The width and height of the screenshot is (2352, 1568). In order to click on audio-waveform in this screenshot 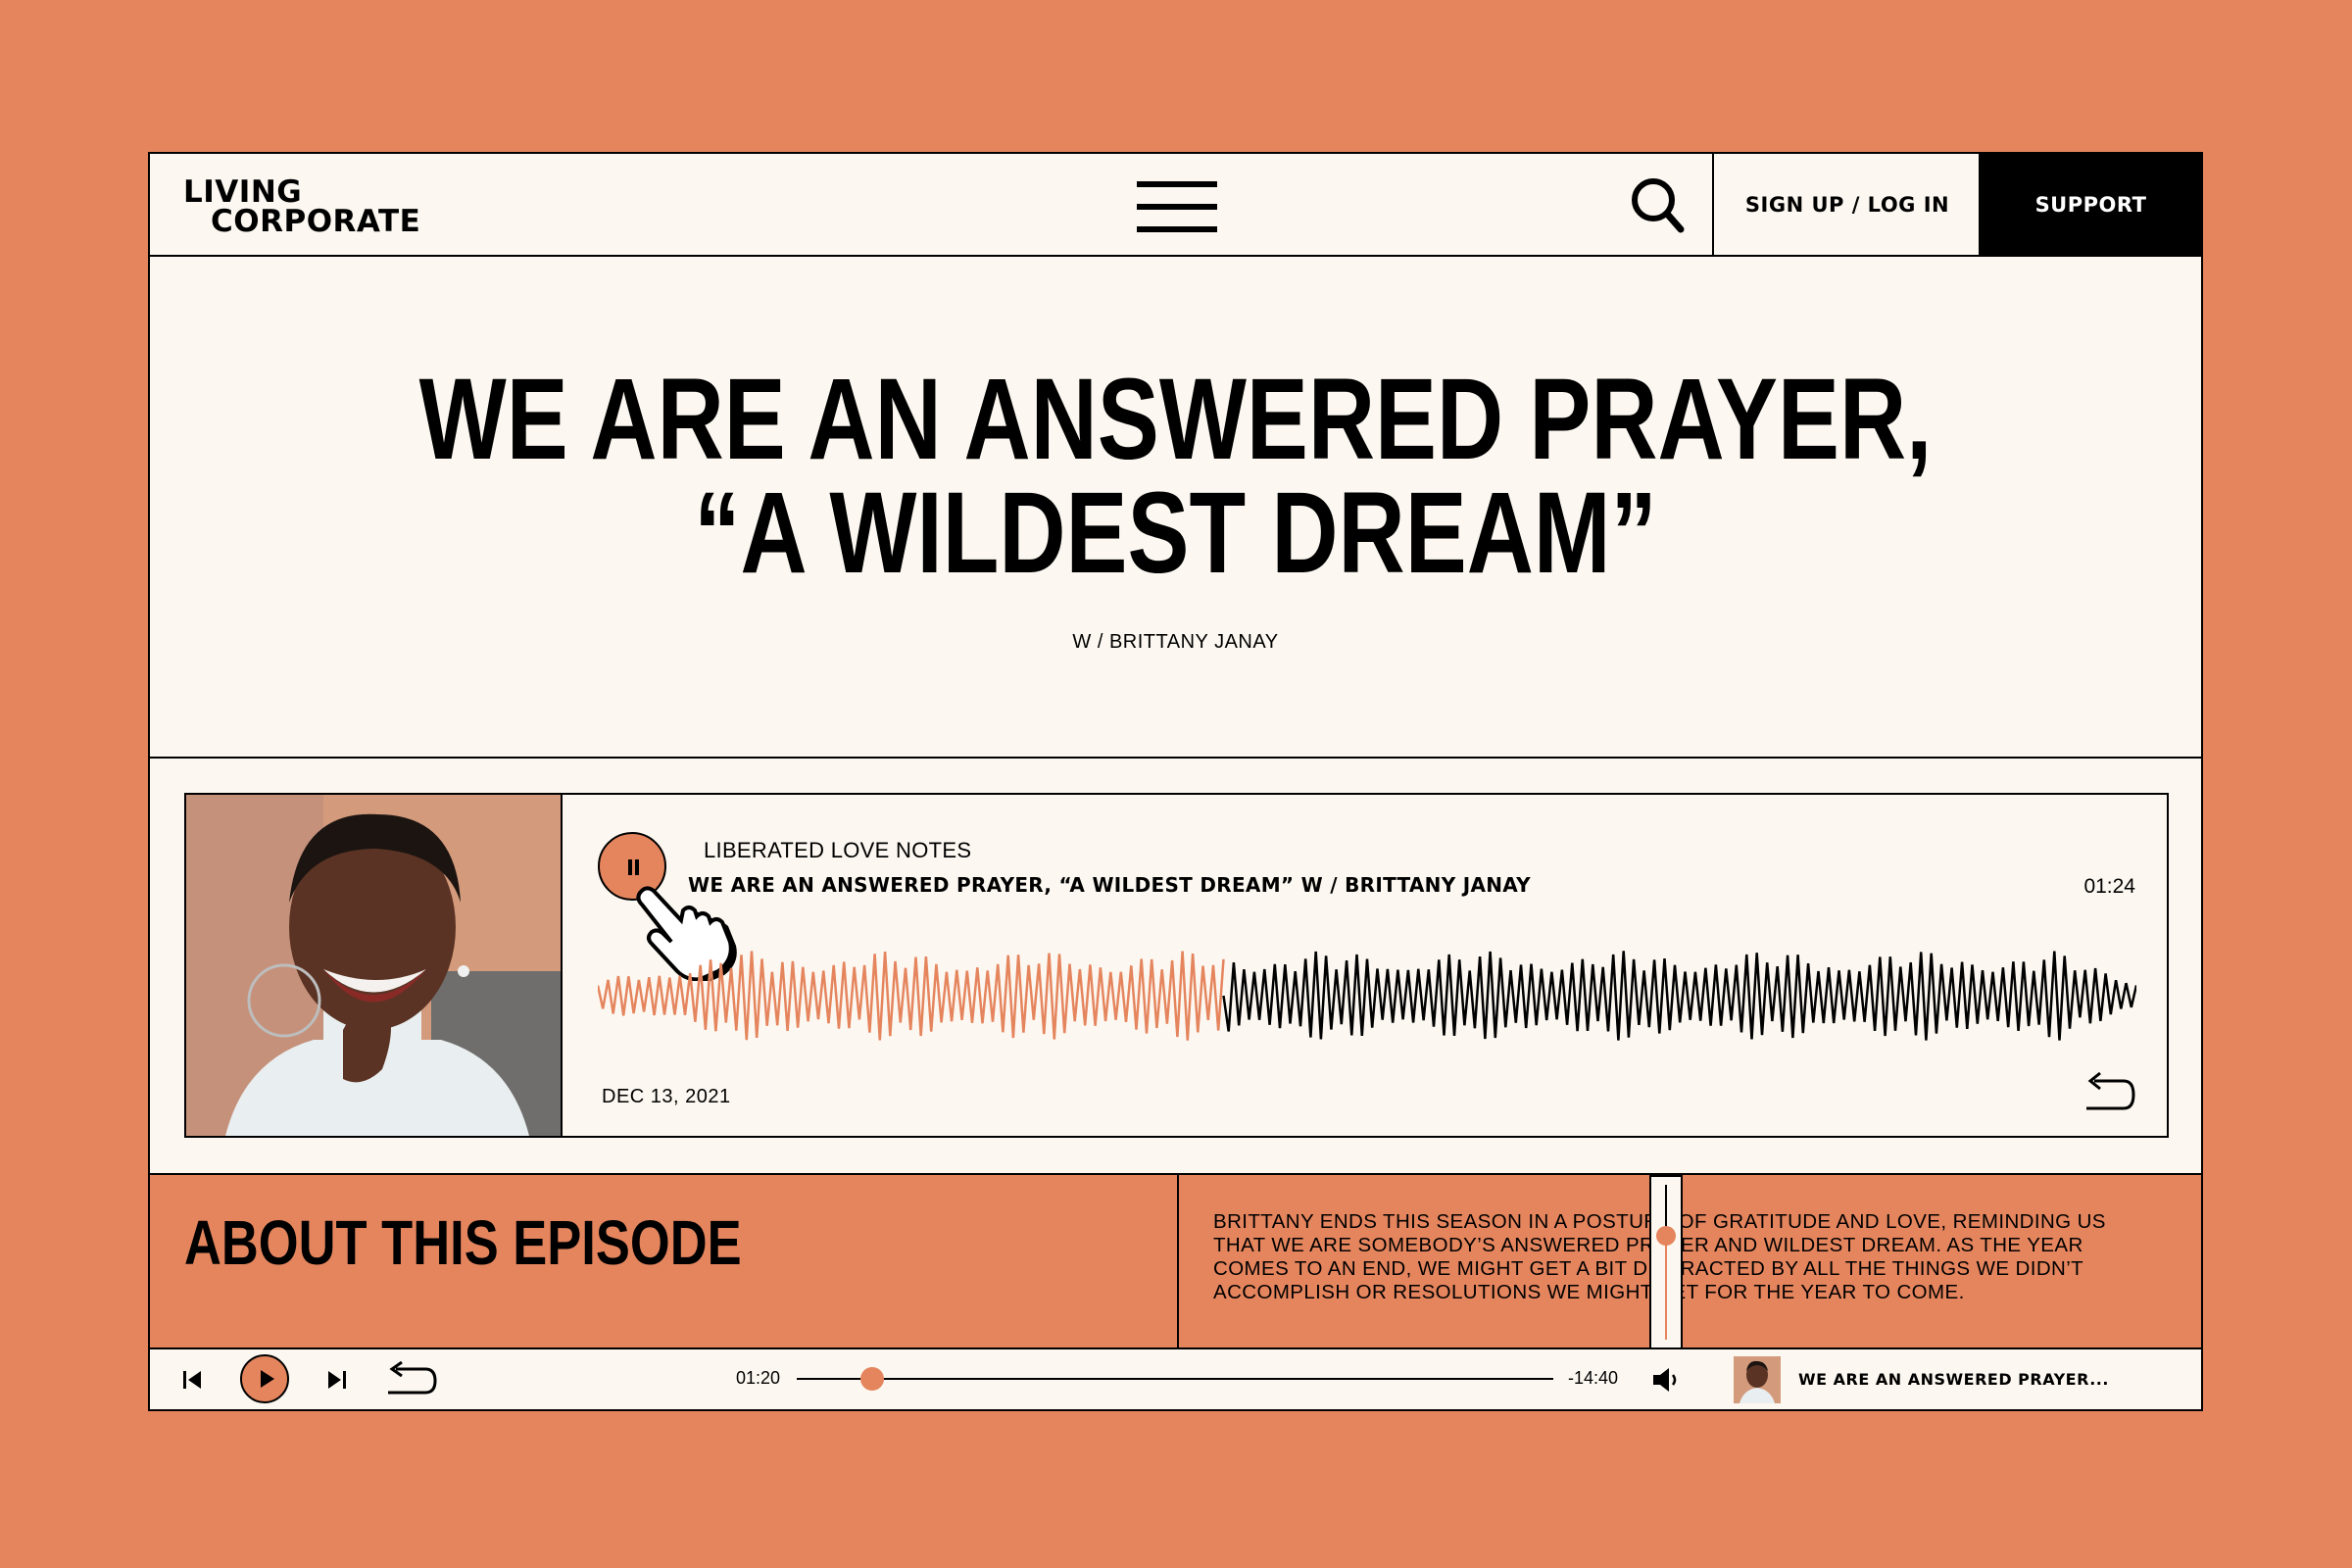, I will do `click(1367, 996)`.